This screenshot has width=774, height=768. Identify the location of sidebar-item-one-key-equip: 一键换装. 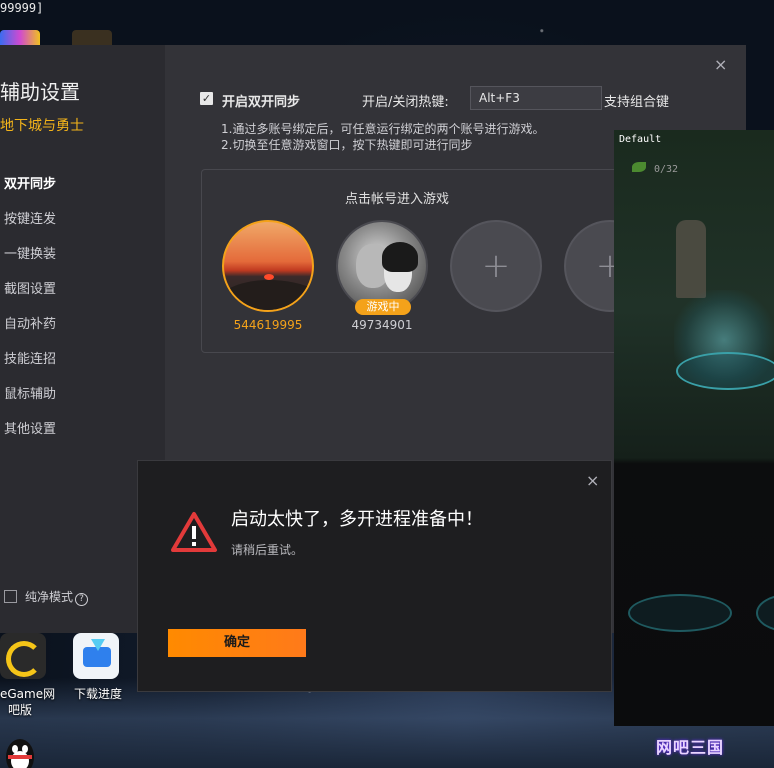
(30, 252).